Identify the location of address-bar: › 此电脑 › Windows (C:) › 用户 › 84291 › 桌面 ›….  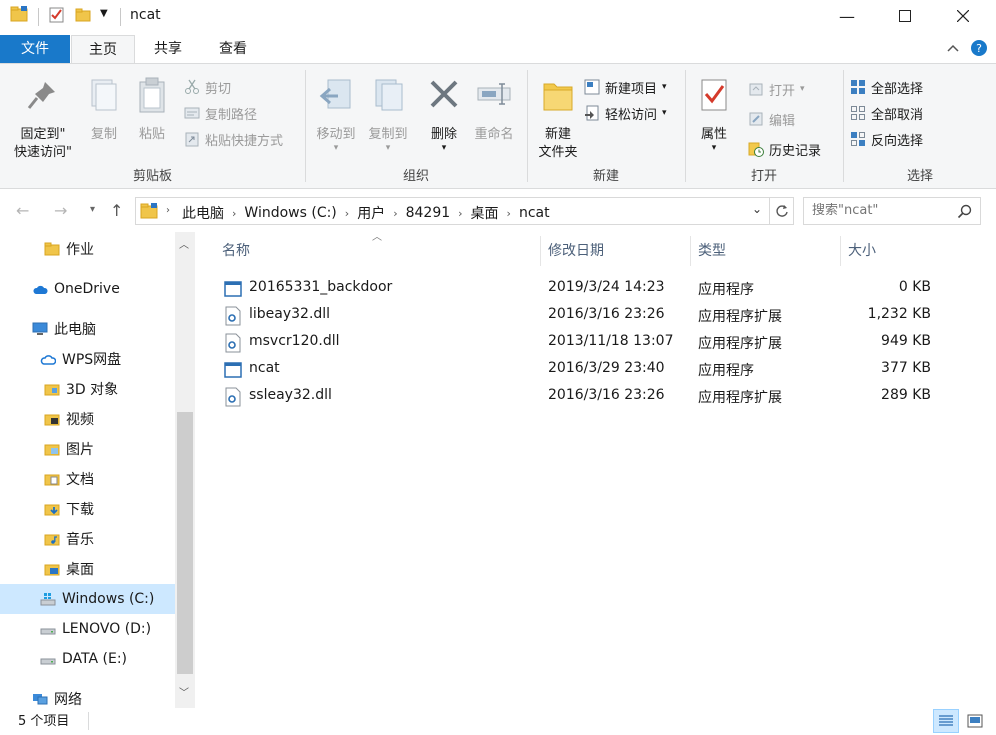
(452, 211).